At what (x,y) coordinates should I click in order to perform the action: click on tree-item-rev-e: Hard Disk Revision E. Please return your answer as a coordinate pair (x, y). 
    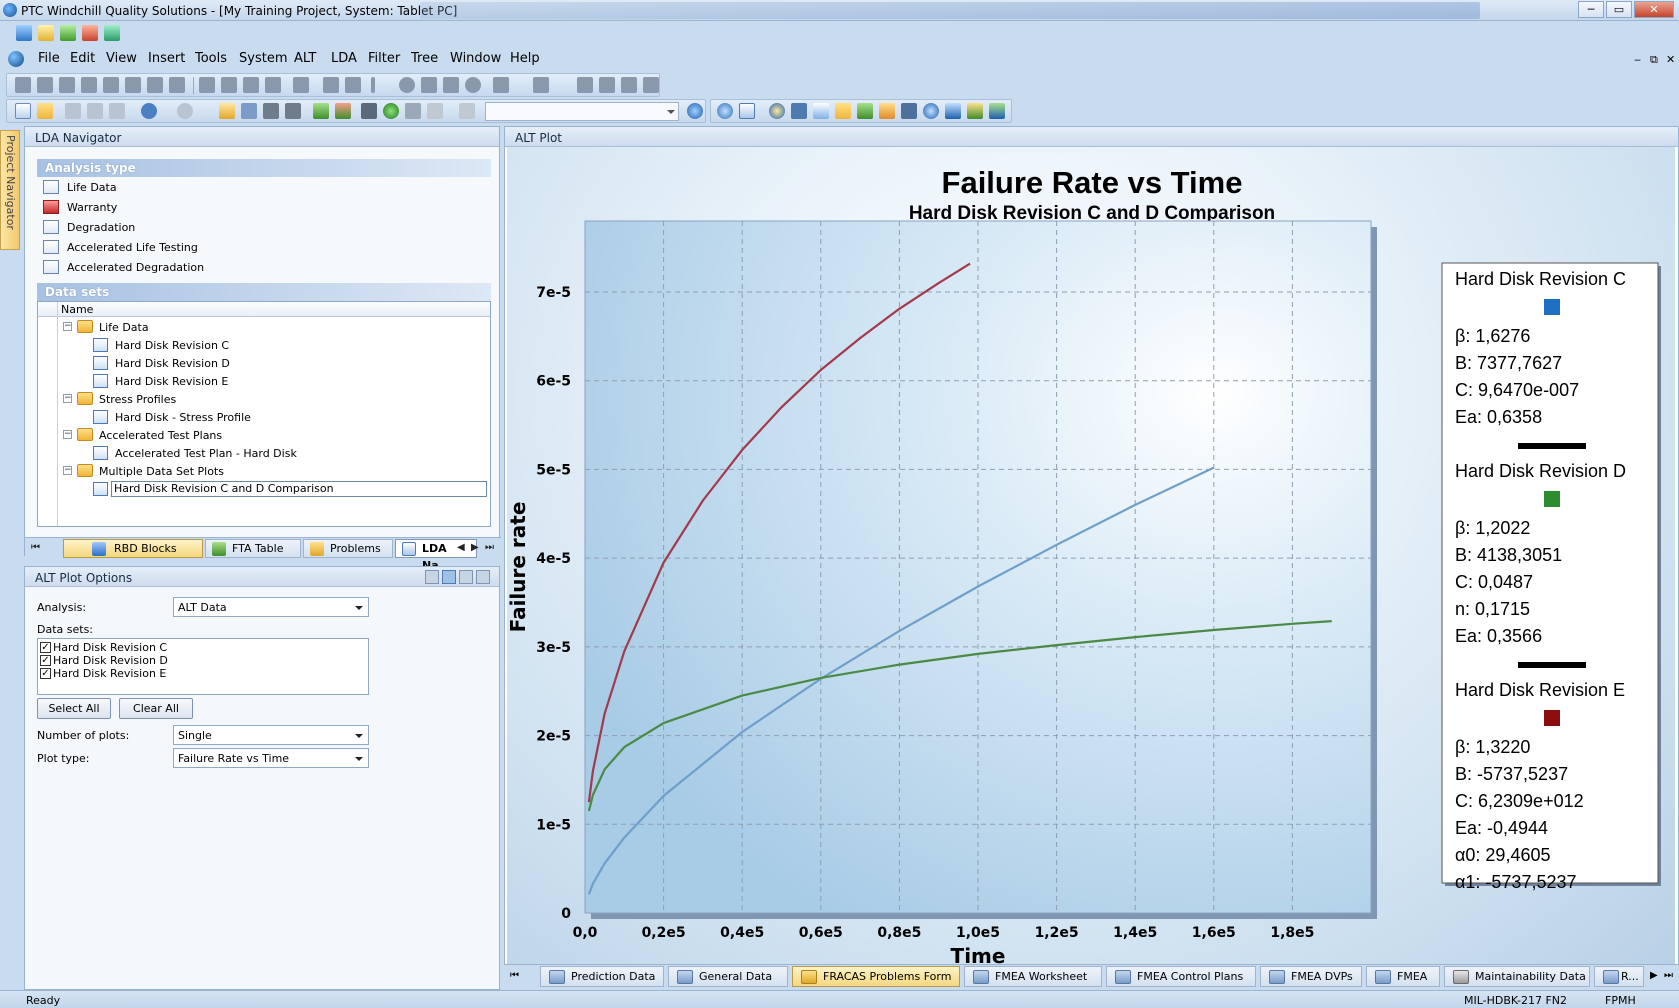
    Looking at the image, I should click on (264, 381).